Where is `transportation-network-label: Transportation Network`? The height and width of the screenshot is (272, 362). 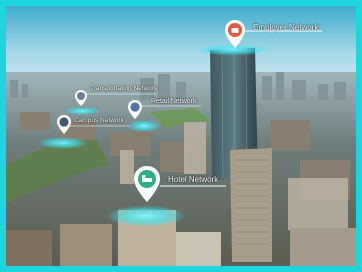
transportation-network-label: Transportation Network is located at coordinates (124, 88).